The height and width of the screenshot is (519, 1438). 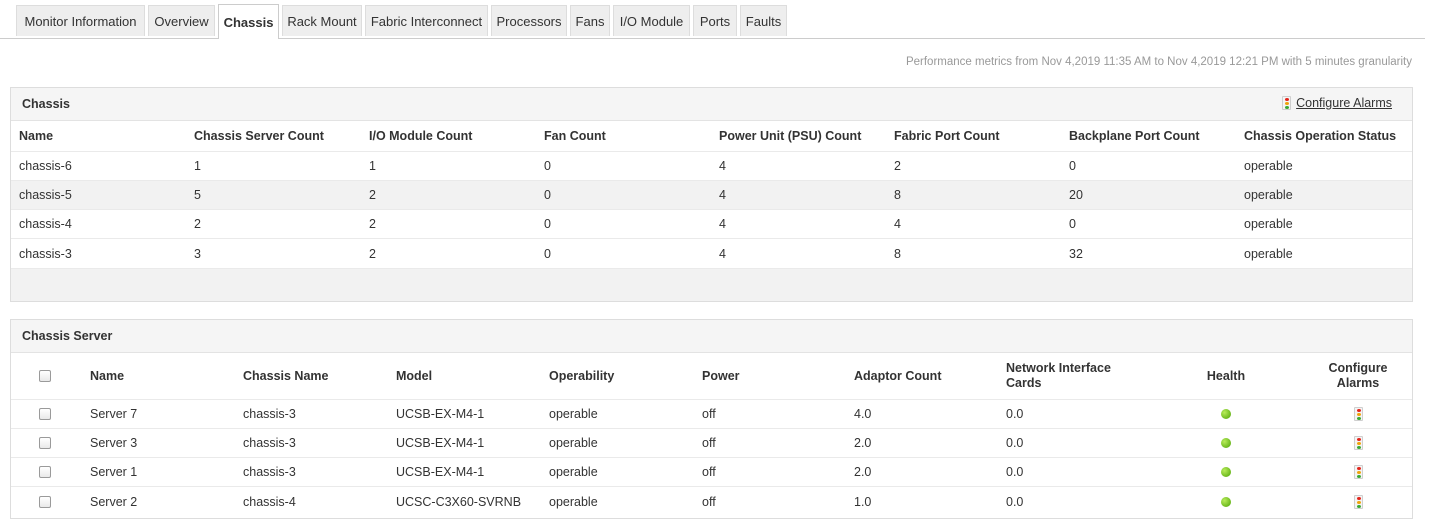 What do you see at coordinates (1134, 136) in the screenshot?
I see `col-backplane-port-count: Backplane Port Count` at bounding box center [1134, 136].